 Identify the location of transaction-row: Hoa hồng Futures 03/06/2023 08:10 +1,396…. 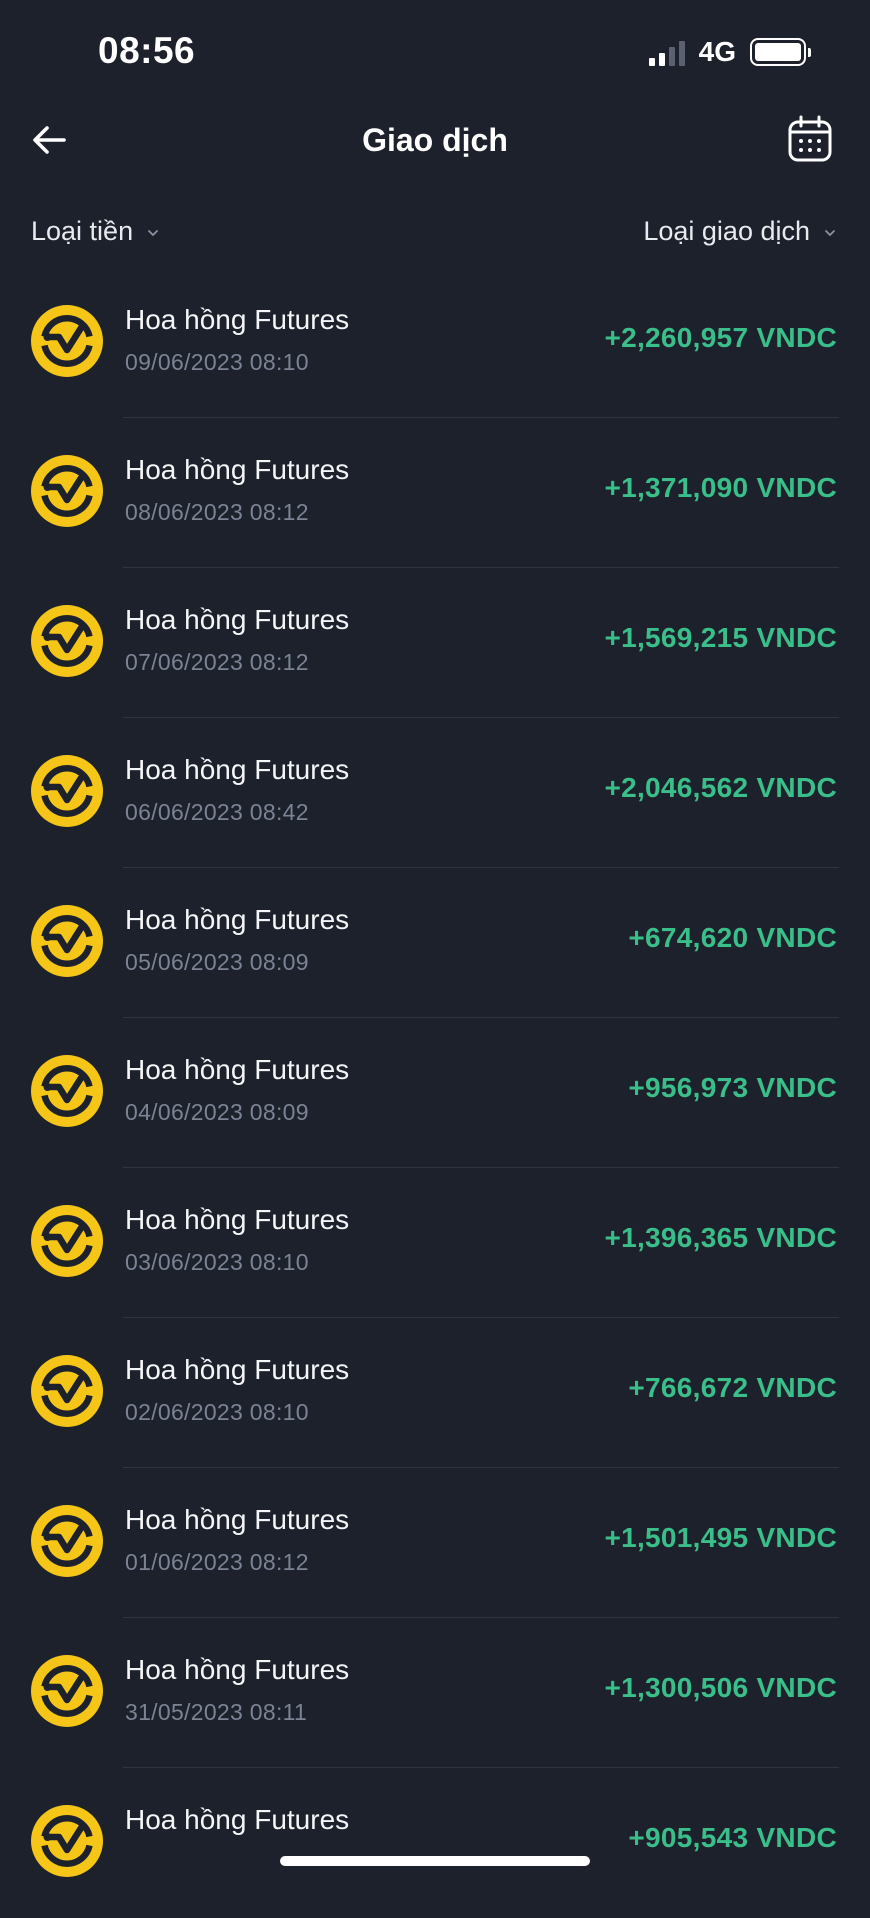
(435, 1243).